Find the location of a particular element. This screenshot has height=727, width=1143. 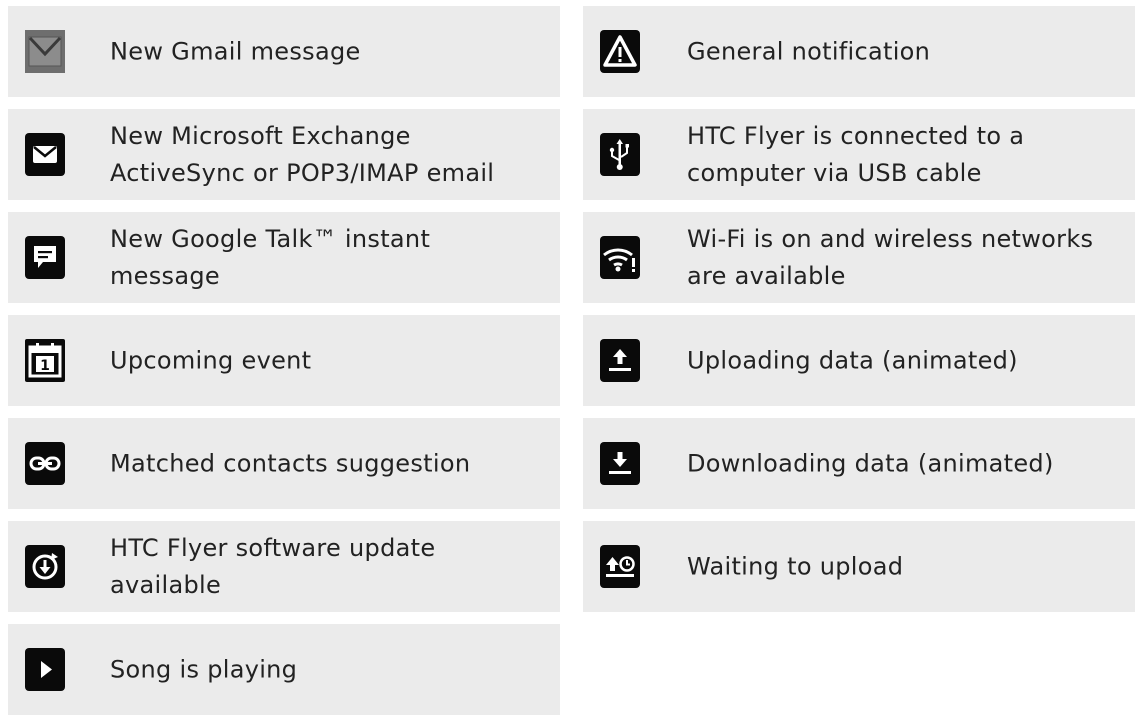

download-icon is located at coordinates (620, 463).